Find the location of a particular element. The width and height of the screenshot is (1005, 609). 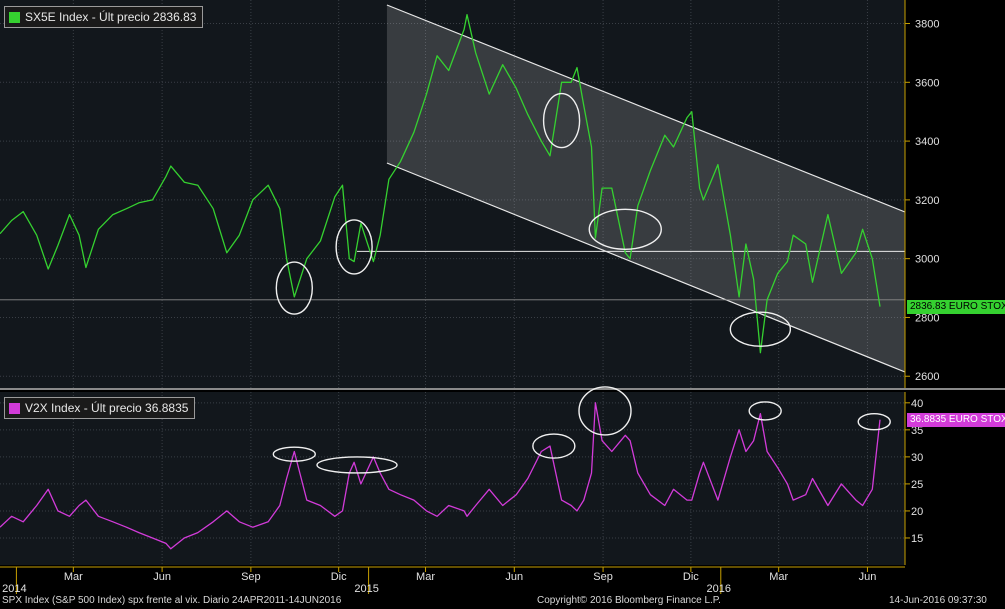

sx5e-last-value-label: 2836.83 EURO STOX is located at coordinates (956, 306).